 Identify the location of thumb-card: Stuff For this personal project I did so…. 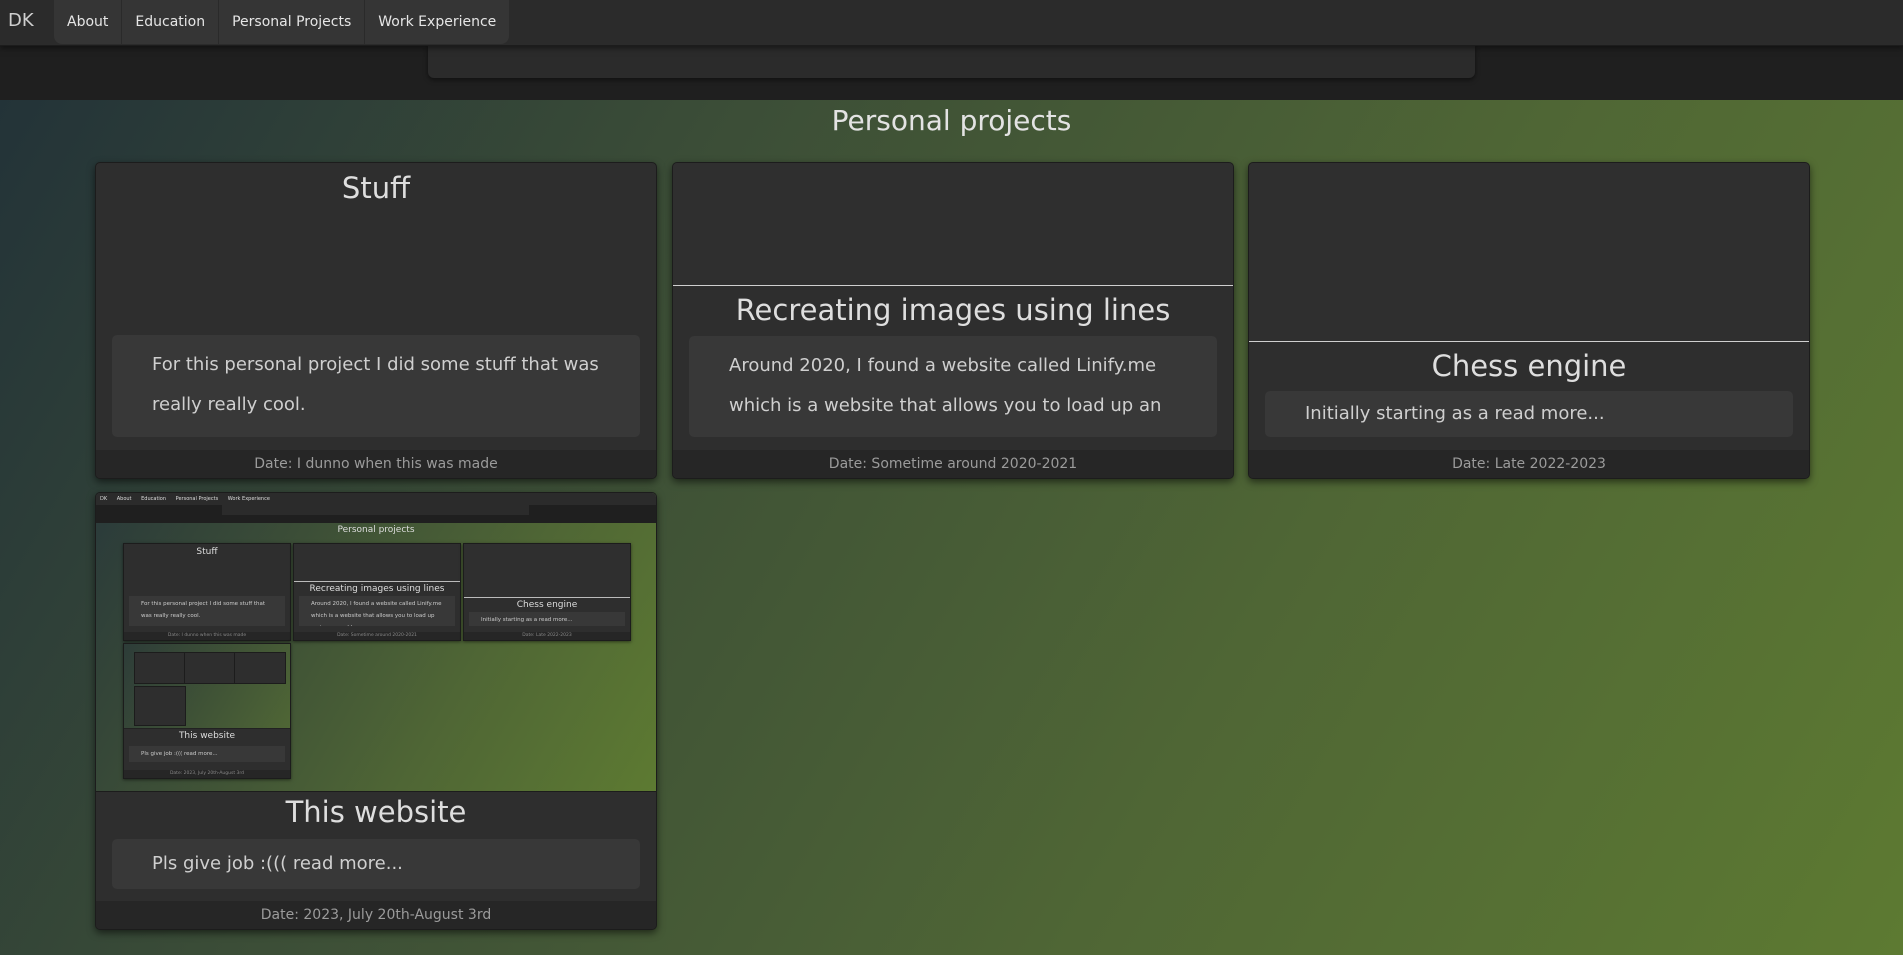
(207, 592).